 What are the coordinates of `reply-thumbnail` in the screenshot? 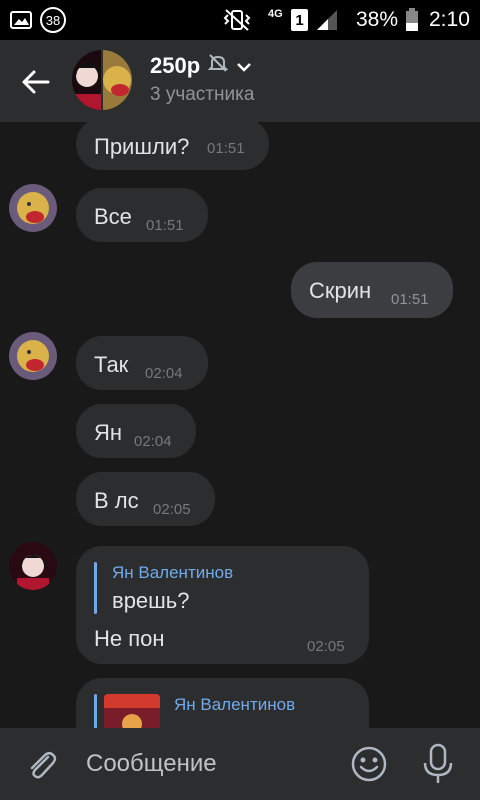 It's located at (132, 711).